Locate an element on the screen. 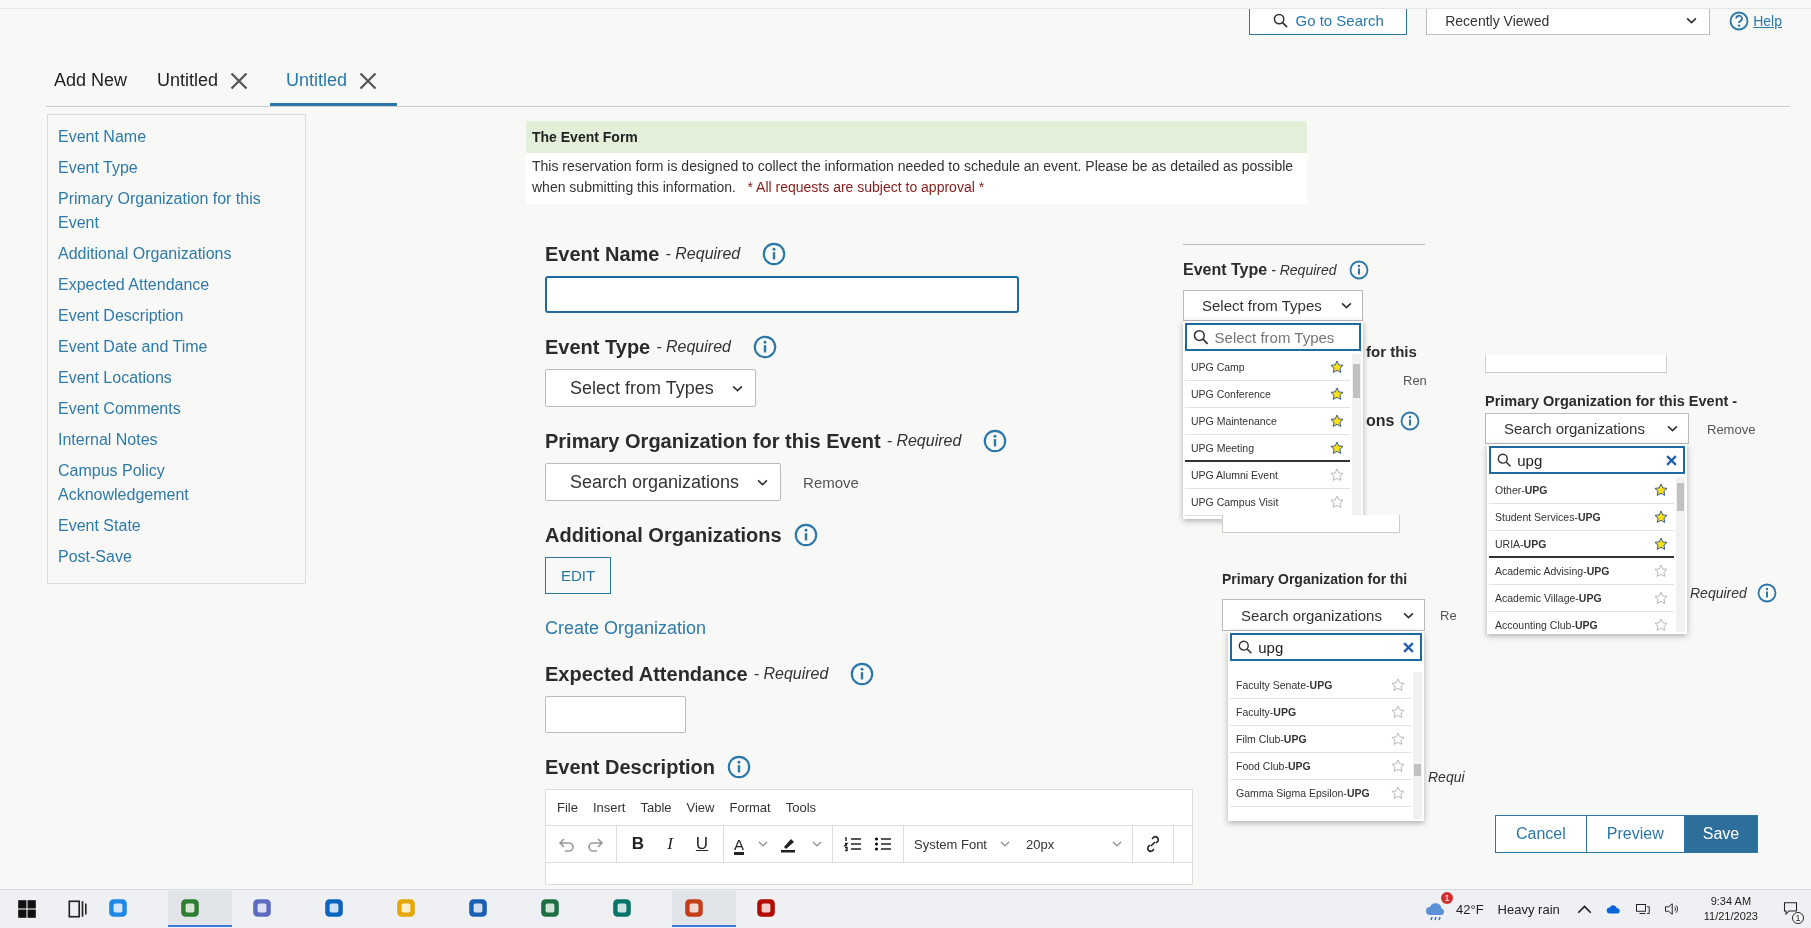 The image size is (1811, 928). dropdown-option: Faculty Senate-UPG is located at coordinates (1320, 685).